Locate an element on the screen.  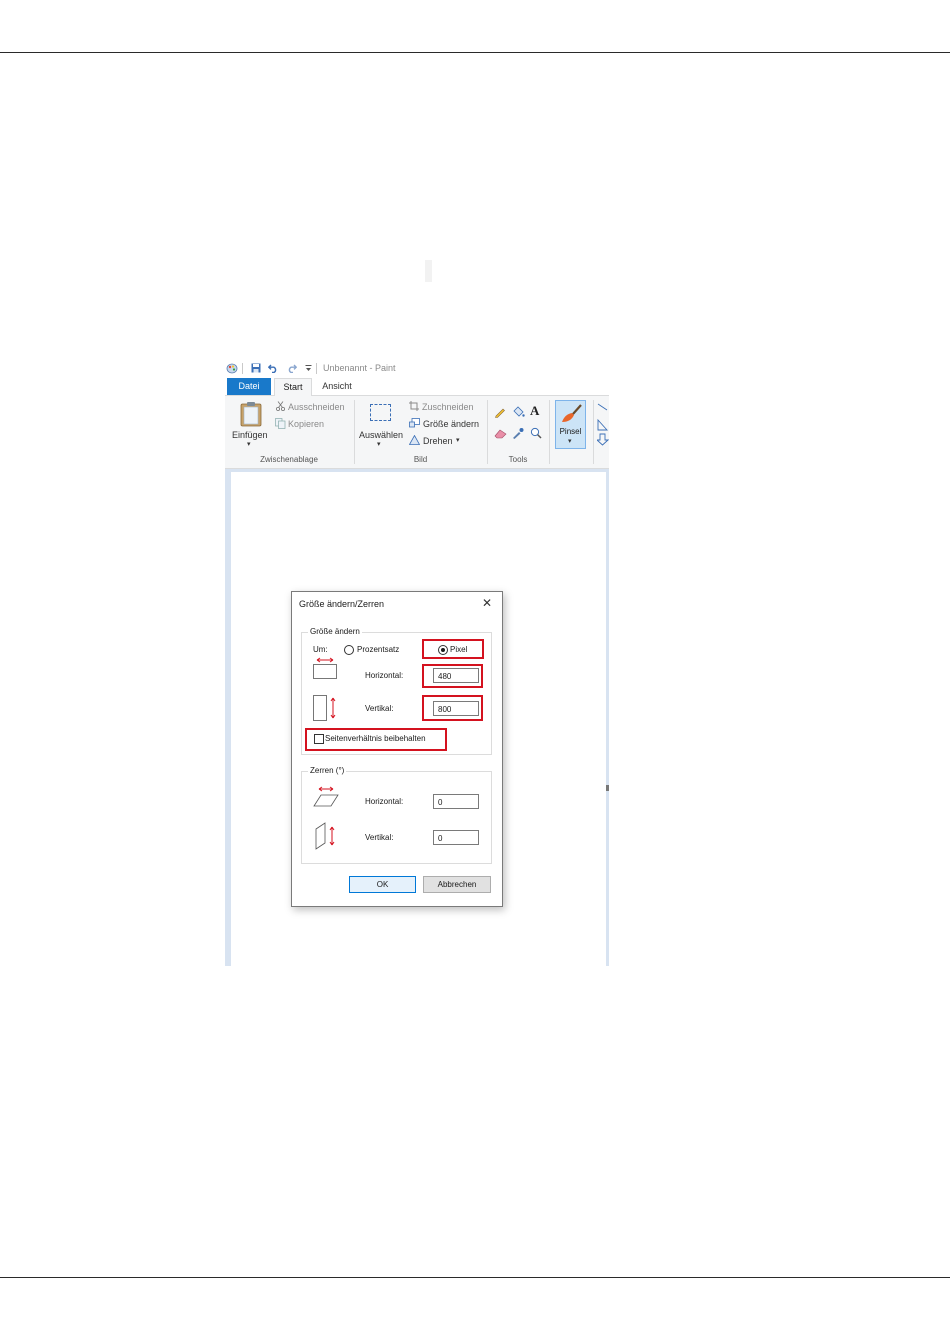
scan-artifact is located at coordinates (428, 271).